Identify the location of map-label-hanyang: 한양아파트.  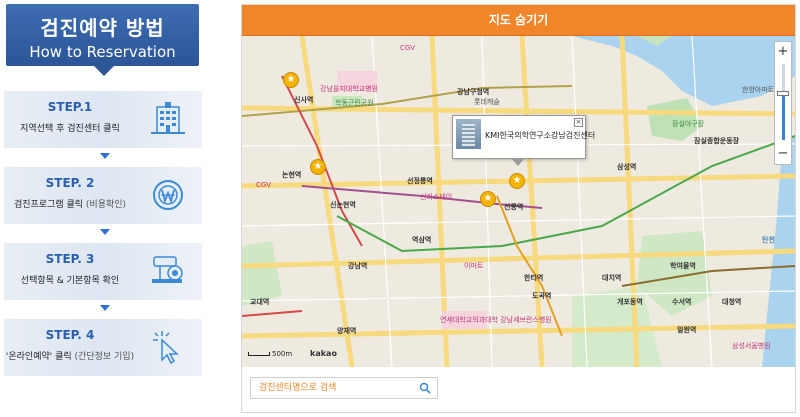
(758, 90).